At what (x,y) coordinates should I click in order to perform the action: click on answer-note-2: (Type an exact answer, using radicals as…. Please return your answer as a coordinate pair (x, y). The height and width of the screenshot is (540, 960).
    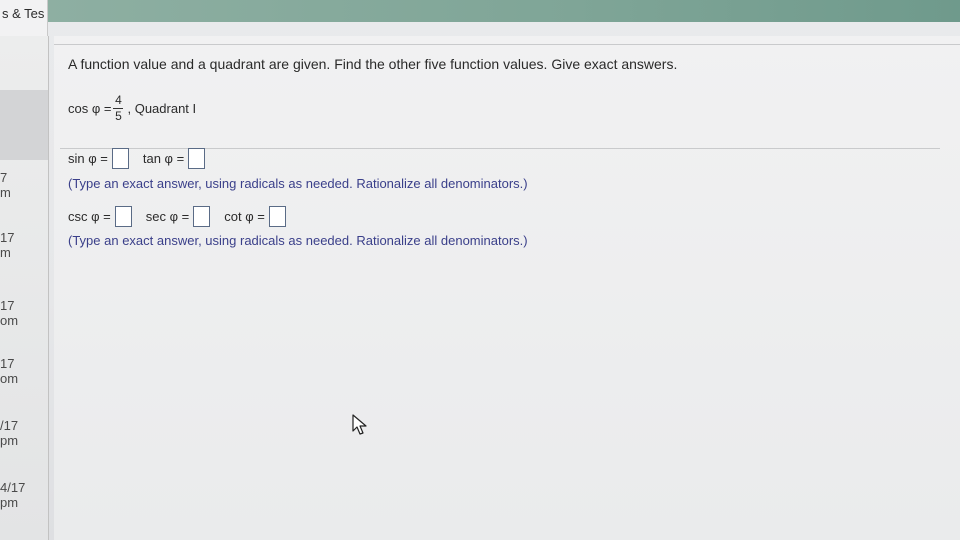
    Looking at the image, I should click on (298, 240).